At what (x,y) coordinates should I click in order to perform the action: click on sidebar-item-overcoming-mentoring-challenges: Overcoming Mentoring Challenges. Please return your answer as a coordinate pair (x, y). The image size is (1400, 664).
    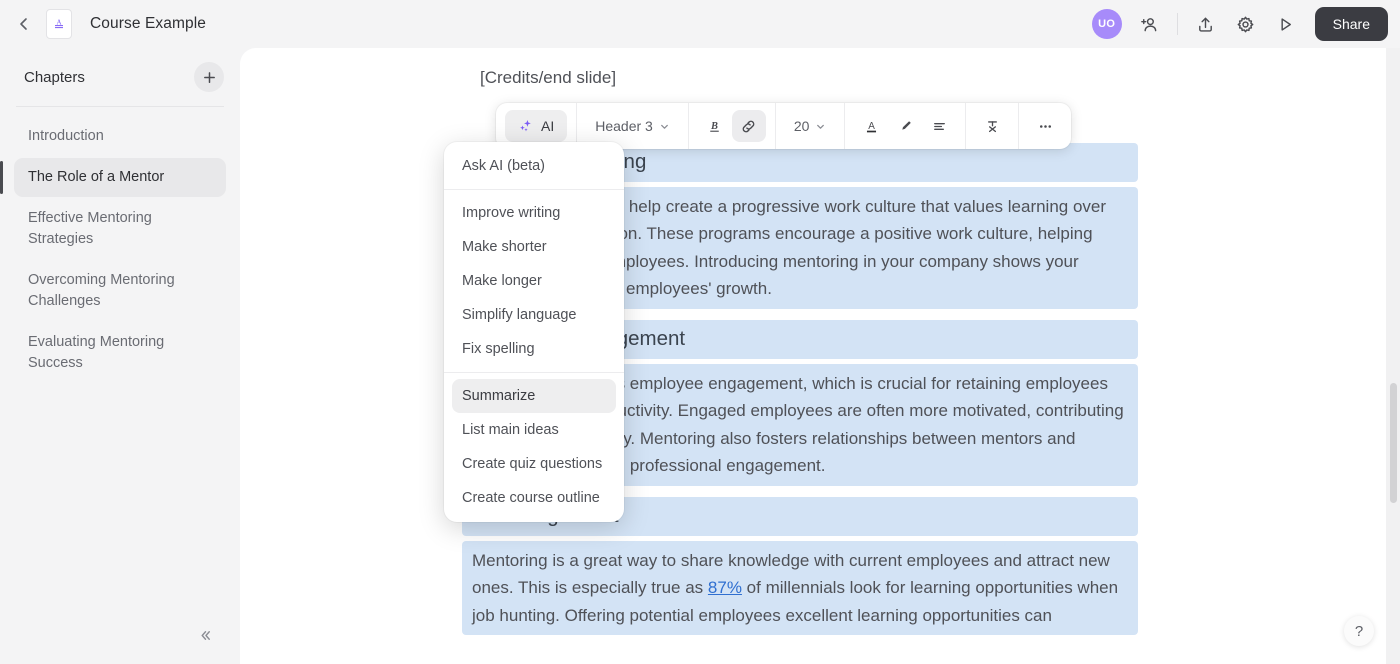
    Looking at the image, I should click on (120, 291).